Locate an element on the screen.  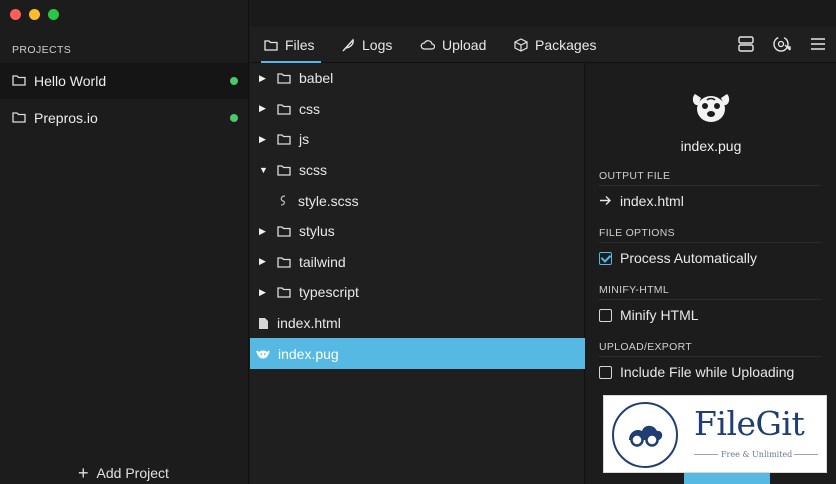
tab-packages: Packages is located at coordinates (555, 44).